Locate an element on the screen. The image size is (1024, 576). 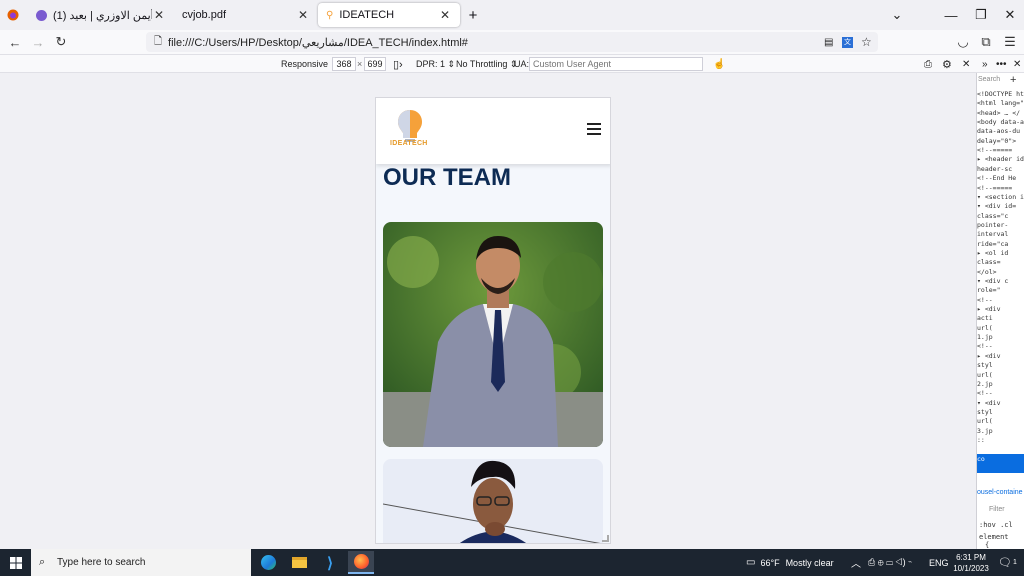
menu-icon: ☰ is located at coordinates (1010, 42).